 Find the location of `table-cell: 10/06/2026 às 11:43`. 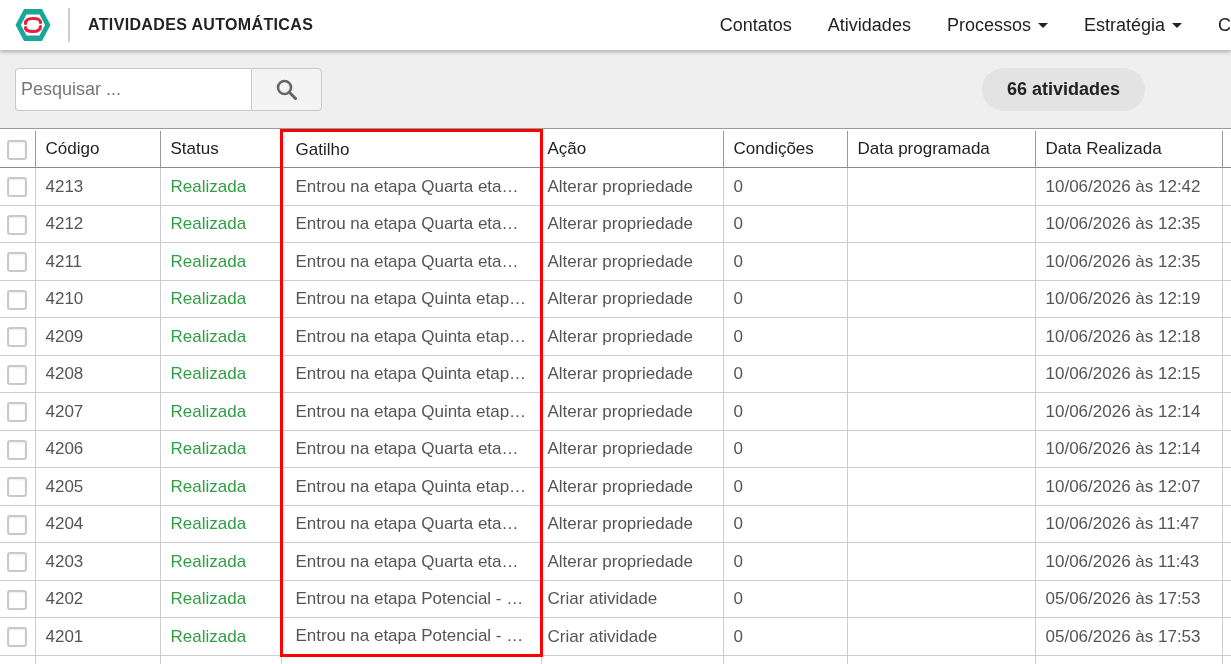

table-cell: 10/06/2026 às 11:43 is located at coordinates (1128, 561).